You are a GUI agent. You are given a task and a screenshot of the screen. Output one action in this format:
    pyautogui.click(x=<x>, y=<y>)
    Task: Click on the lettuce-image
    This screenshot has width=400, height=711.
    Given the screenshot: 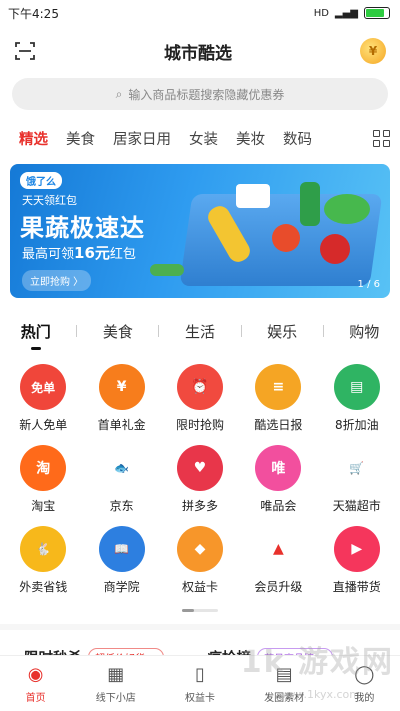 What is the action you would take?
    pyautogui.click(x=347, y=209)
    